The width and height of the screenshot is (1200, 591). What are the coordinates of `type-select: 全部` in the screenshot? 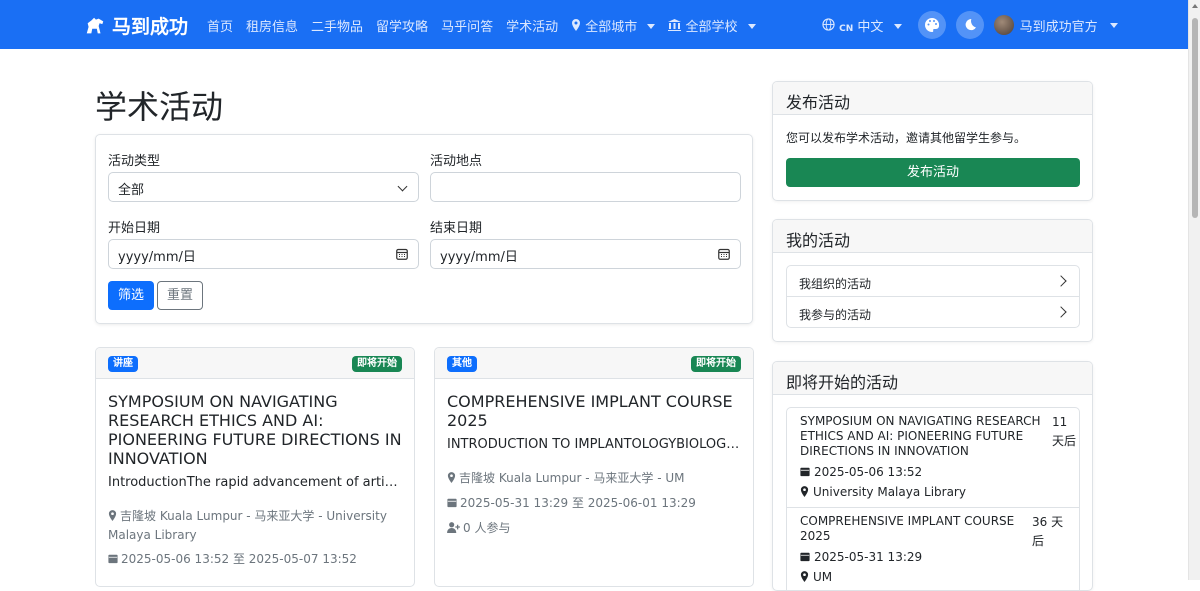 It's located at (263, 187).